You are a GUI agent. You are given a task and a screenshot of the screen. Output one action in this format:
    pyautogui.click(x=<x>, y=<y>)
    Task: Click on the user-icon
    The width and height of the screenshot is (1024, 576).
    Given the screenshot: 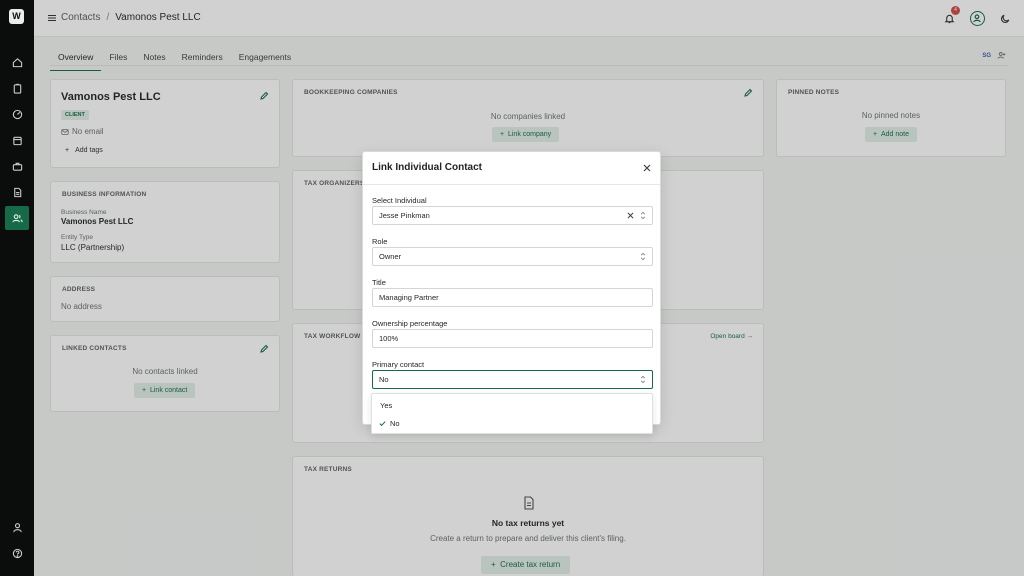 What is the action you would take?
    pyautogui.click(x=17, y=527)
    